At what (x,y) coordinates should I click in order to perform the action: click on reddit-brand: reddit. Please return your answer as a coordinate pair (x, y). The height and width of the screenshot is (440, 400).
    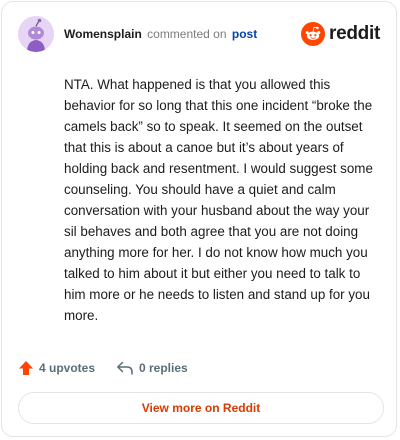
    Looking at the image, I should click on (340, 34).